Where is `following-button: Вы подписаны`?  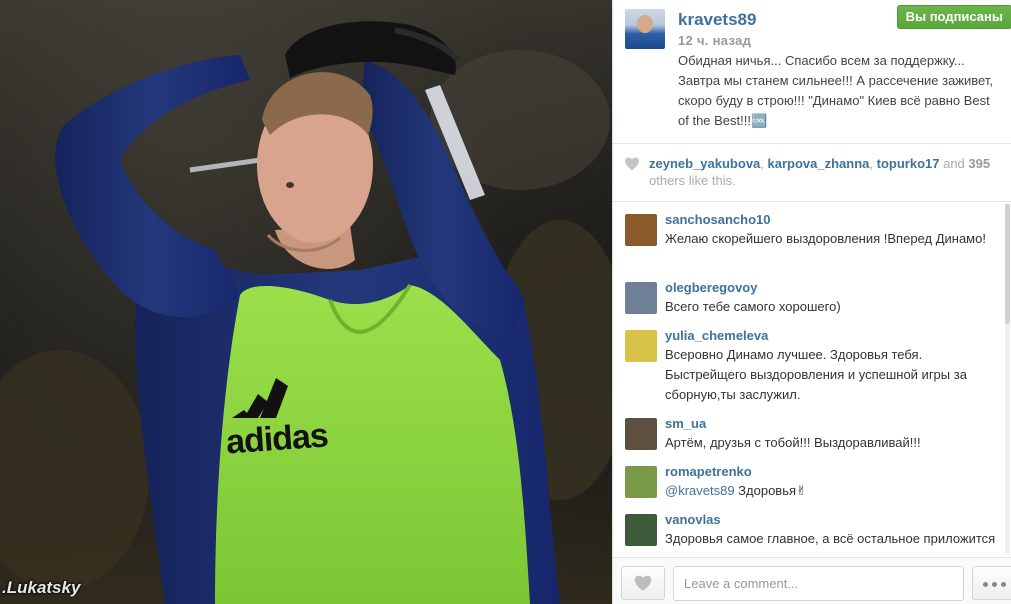 following-button: Вы подписаны is located at coordinates (953, 17).